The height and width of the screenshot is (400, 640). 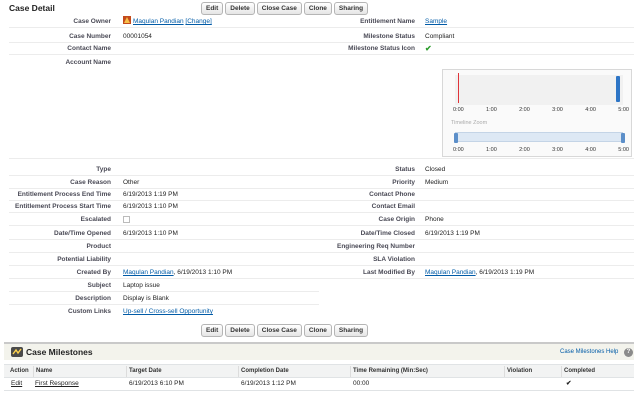 I want to click on green-check-icon: ✔, so click(x=428, y=48).